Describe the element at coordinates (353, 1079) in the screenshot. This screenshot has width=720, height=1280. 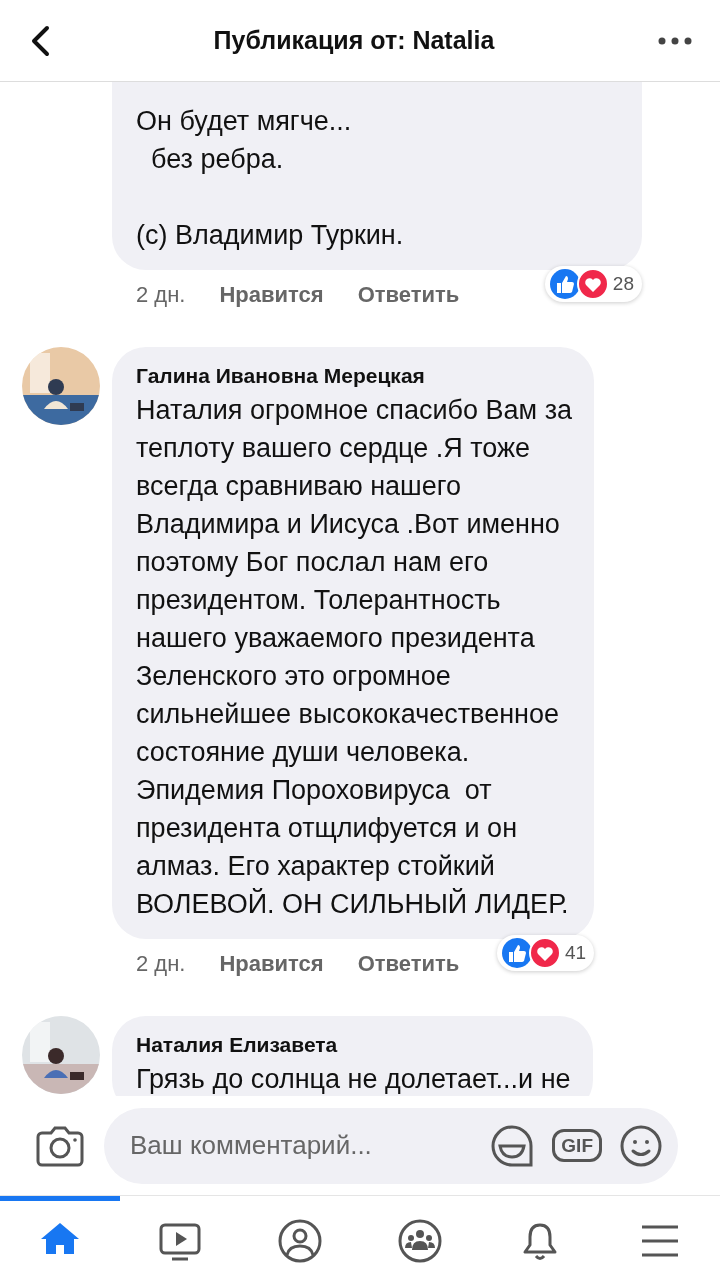
I see `comment-text: Грязь до солнца не долетает...и не` at that location.